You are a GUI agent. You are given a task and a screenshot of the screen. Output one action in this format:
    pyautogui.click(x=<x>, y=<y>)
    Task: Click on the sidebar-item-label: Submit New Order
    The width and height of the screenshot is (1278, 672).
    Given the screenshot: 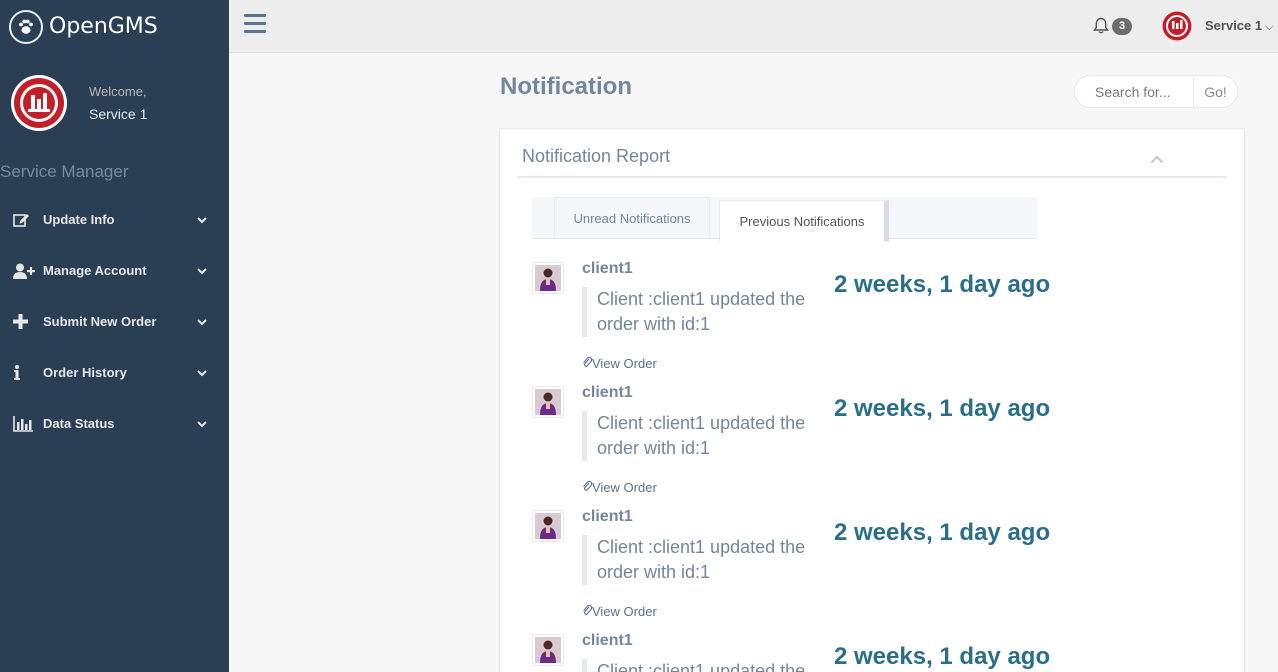 What is the action you would take?
    pyautogui.click(x=100, y=321)
    